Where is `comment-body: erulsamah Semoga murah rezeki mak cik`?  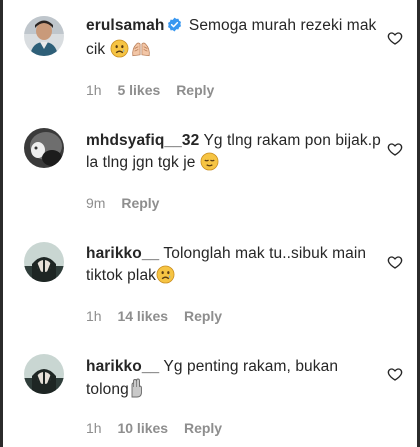
comment-body: erulsamah Semoga murah rezeki mak cik is located at coordinates (234, 40).